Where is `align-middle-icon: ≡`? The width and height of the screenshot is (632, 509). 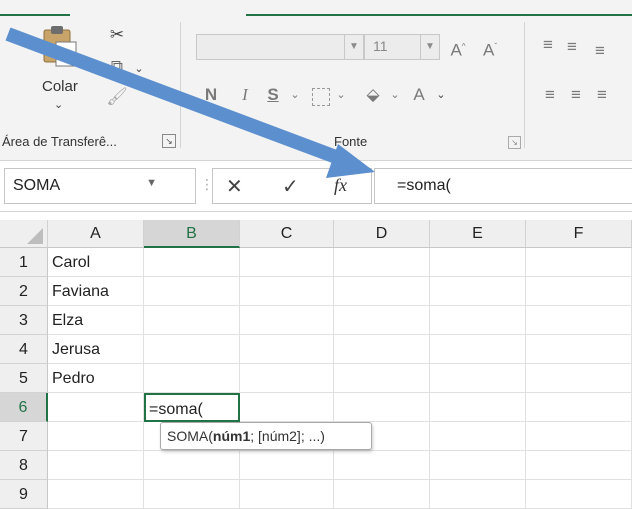 align-middle-icon: ≡ is located at coordinates (572, 47).